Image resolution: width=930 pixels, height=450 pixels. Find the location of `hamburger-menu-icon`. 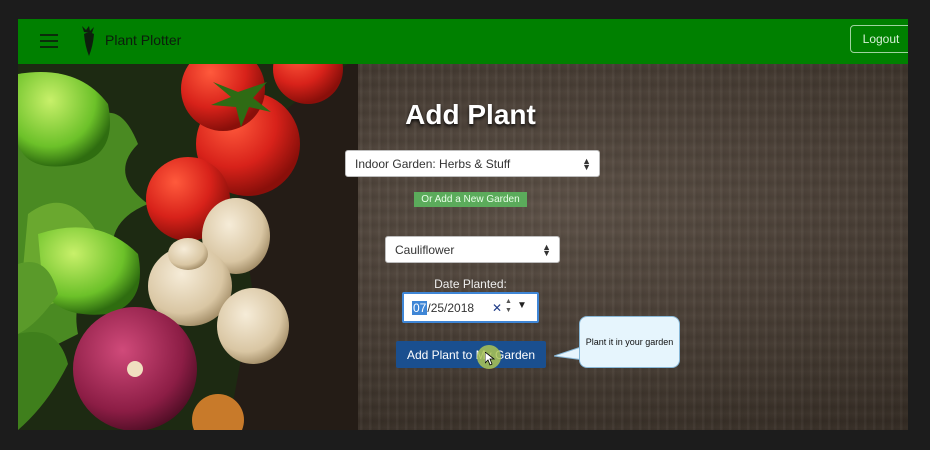

hamburger-menu-icon is located at coordinates (49, 41).